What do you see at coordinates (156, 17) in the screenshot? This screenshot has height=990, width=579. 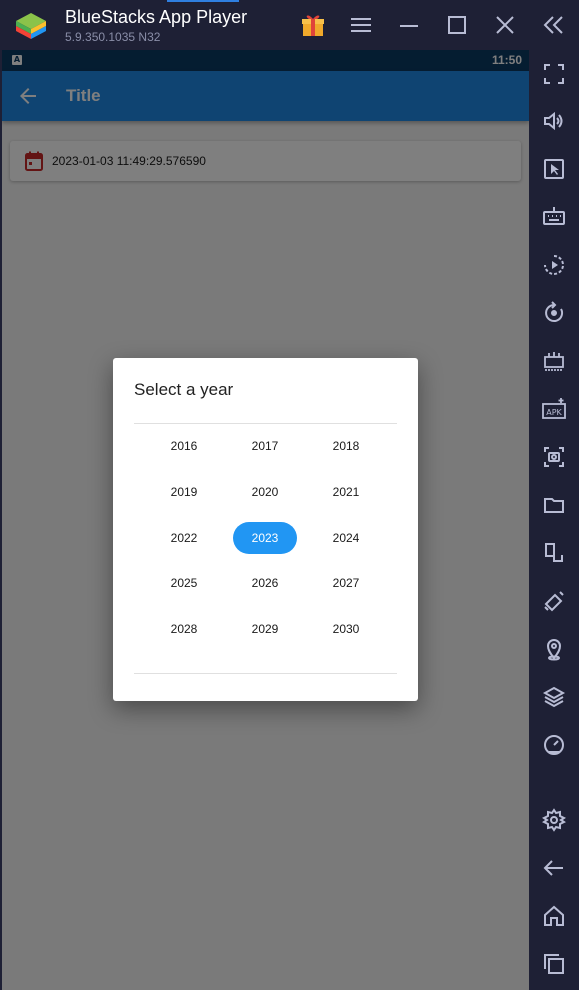 I see `app-title: BlueStacks App Player` at bounding box center [156, 17].